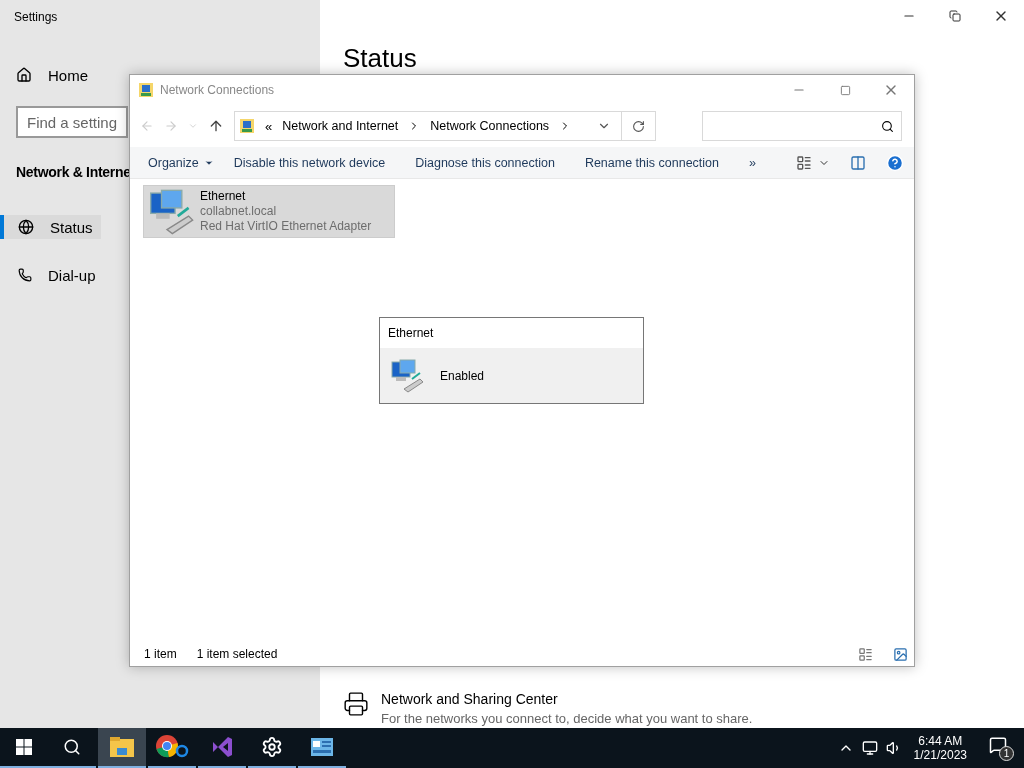  I want to click on help-button, so click(895, 162).